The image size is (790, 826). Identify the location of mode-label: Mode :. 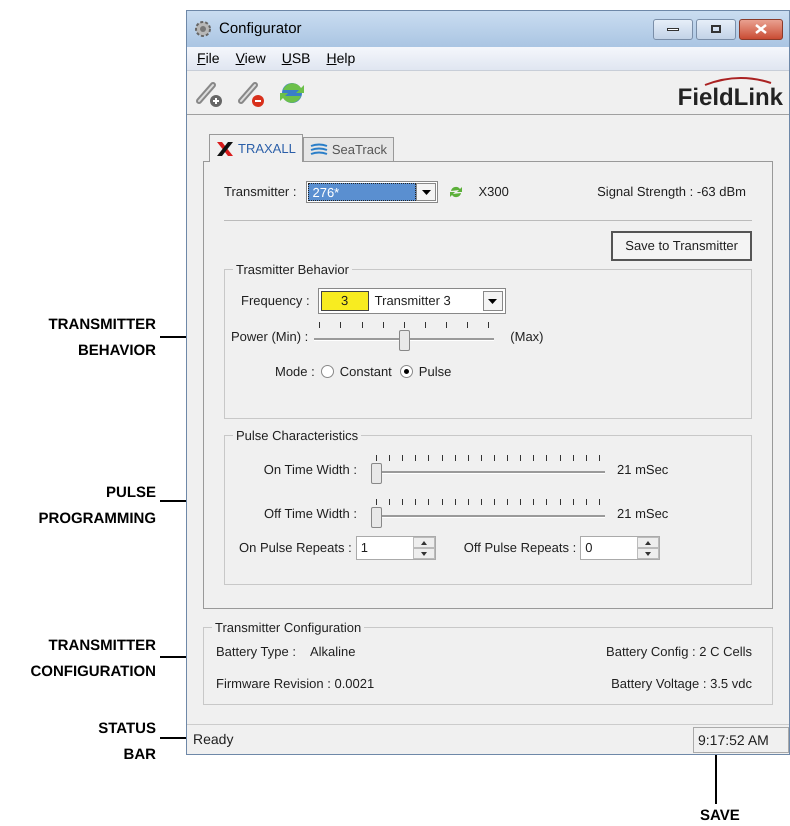
(295, 372).